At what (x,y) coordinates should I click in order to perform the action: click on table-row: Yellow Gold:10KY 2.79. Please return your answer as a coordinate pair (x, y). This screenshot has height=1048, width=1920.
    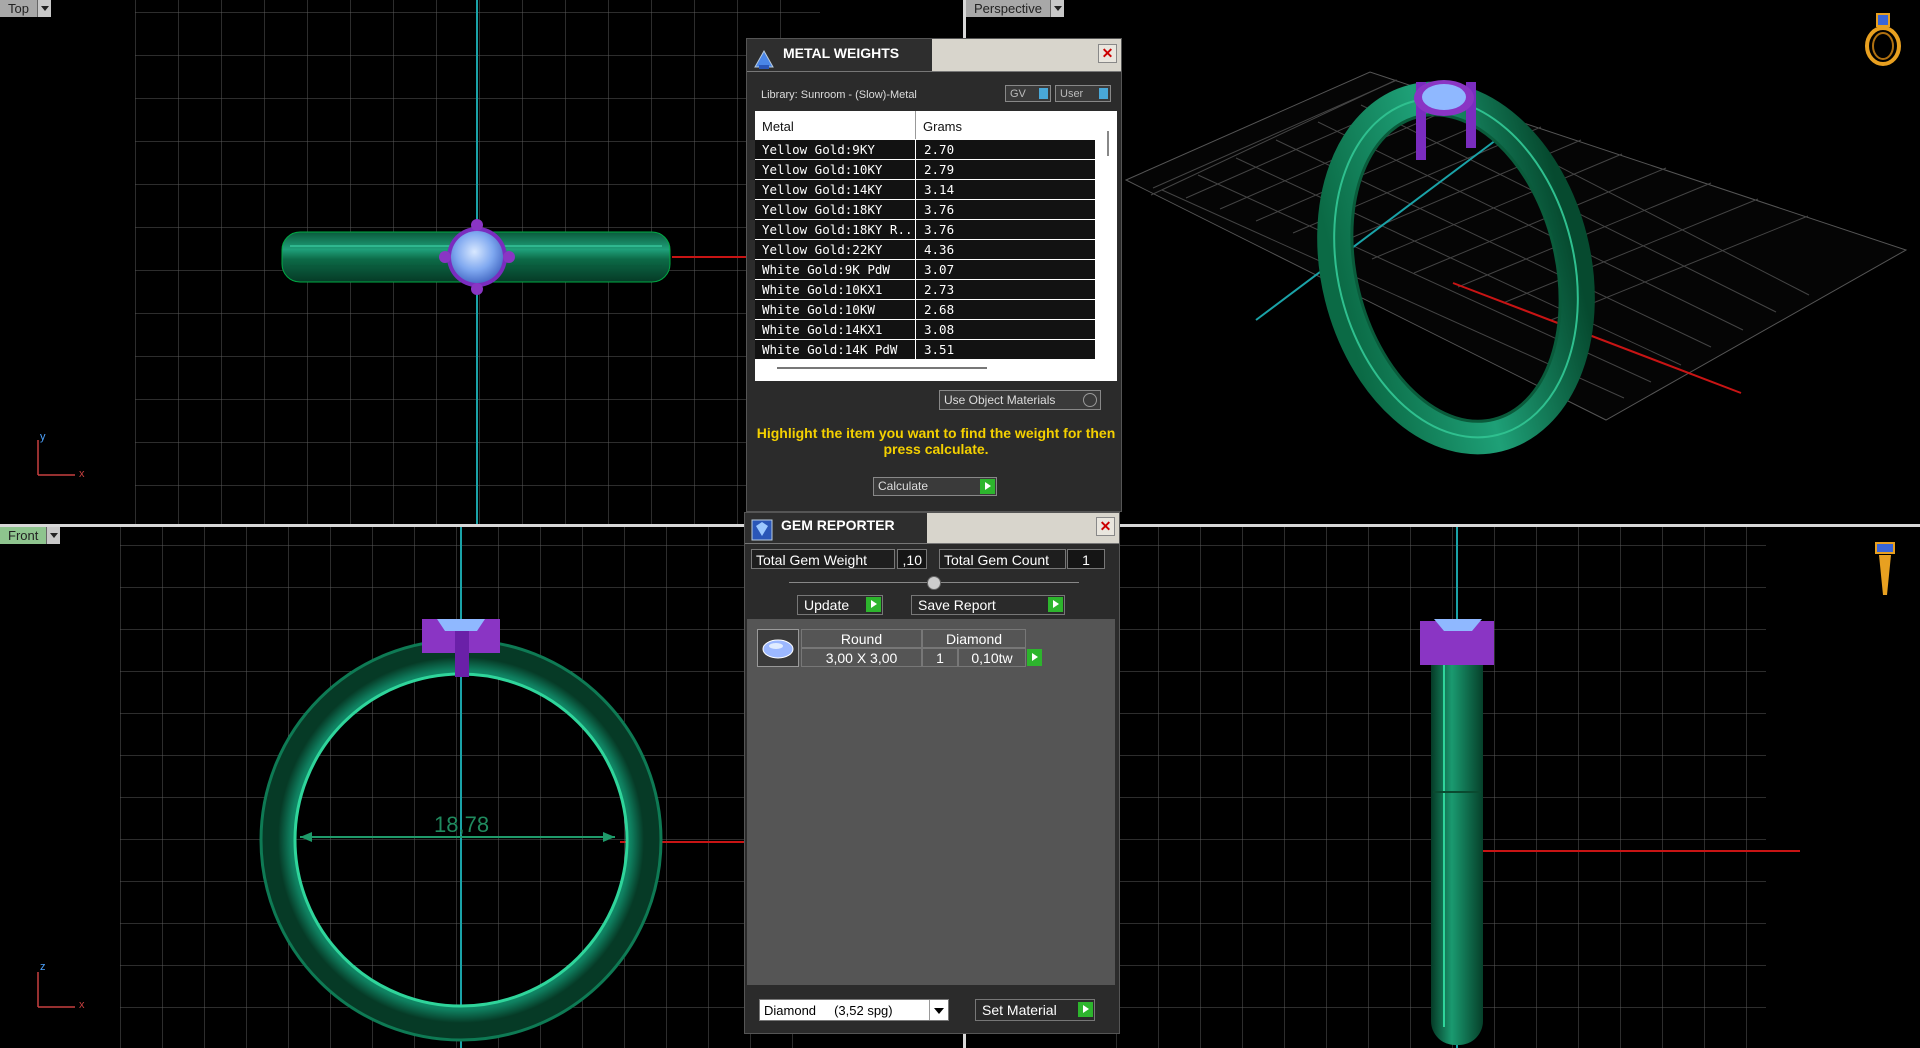
    Looking at the image, I should click on (925, 169).